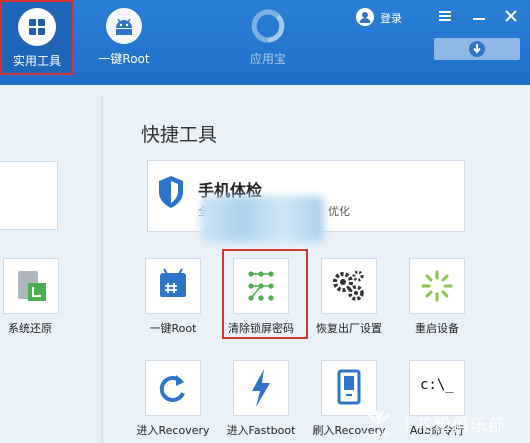 This screenshot has width=530, height=443. Describe the element at coordinates (173, 430) in the screenshot. I see `tool-label: 进入Recovery` at that location.